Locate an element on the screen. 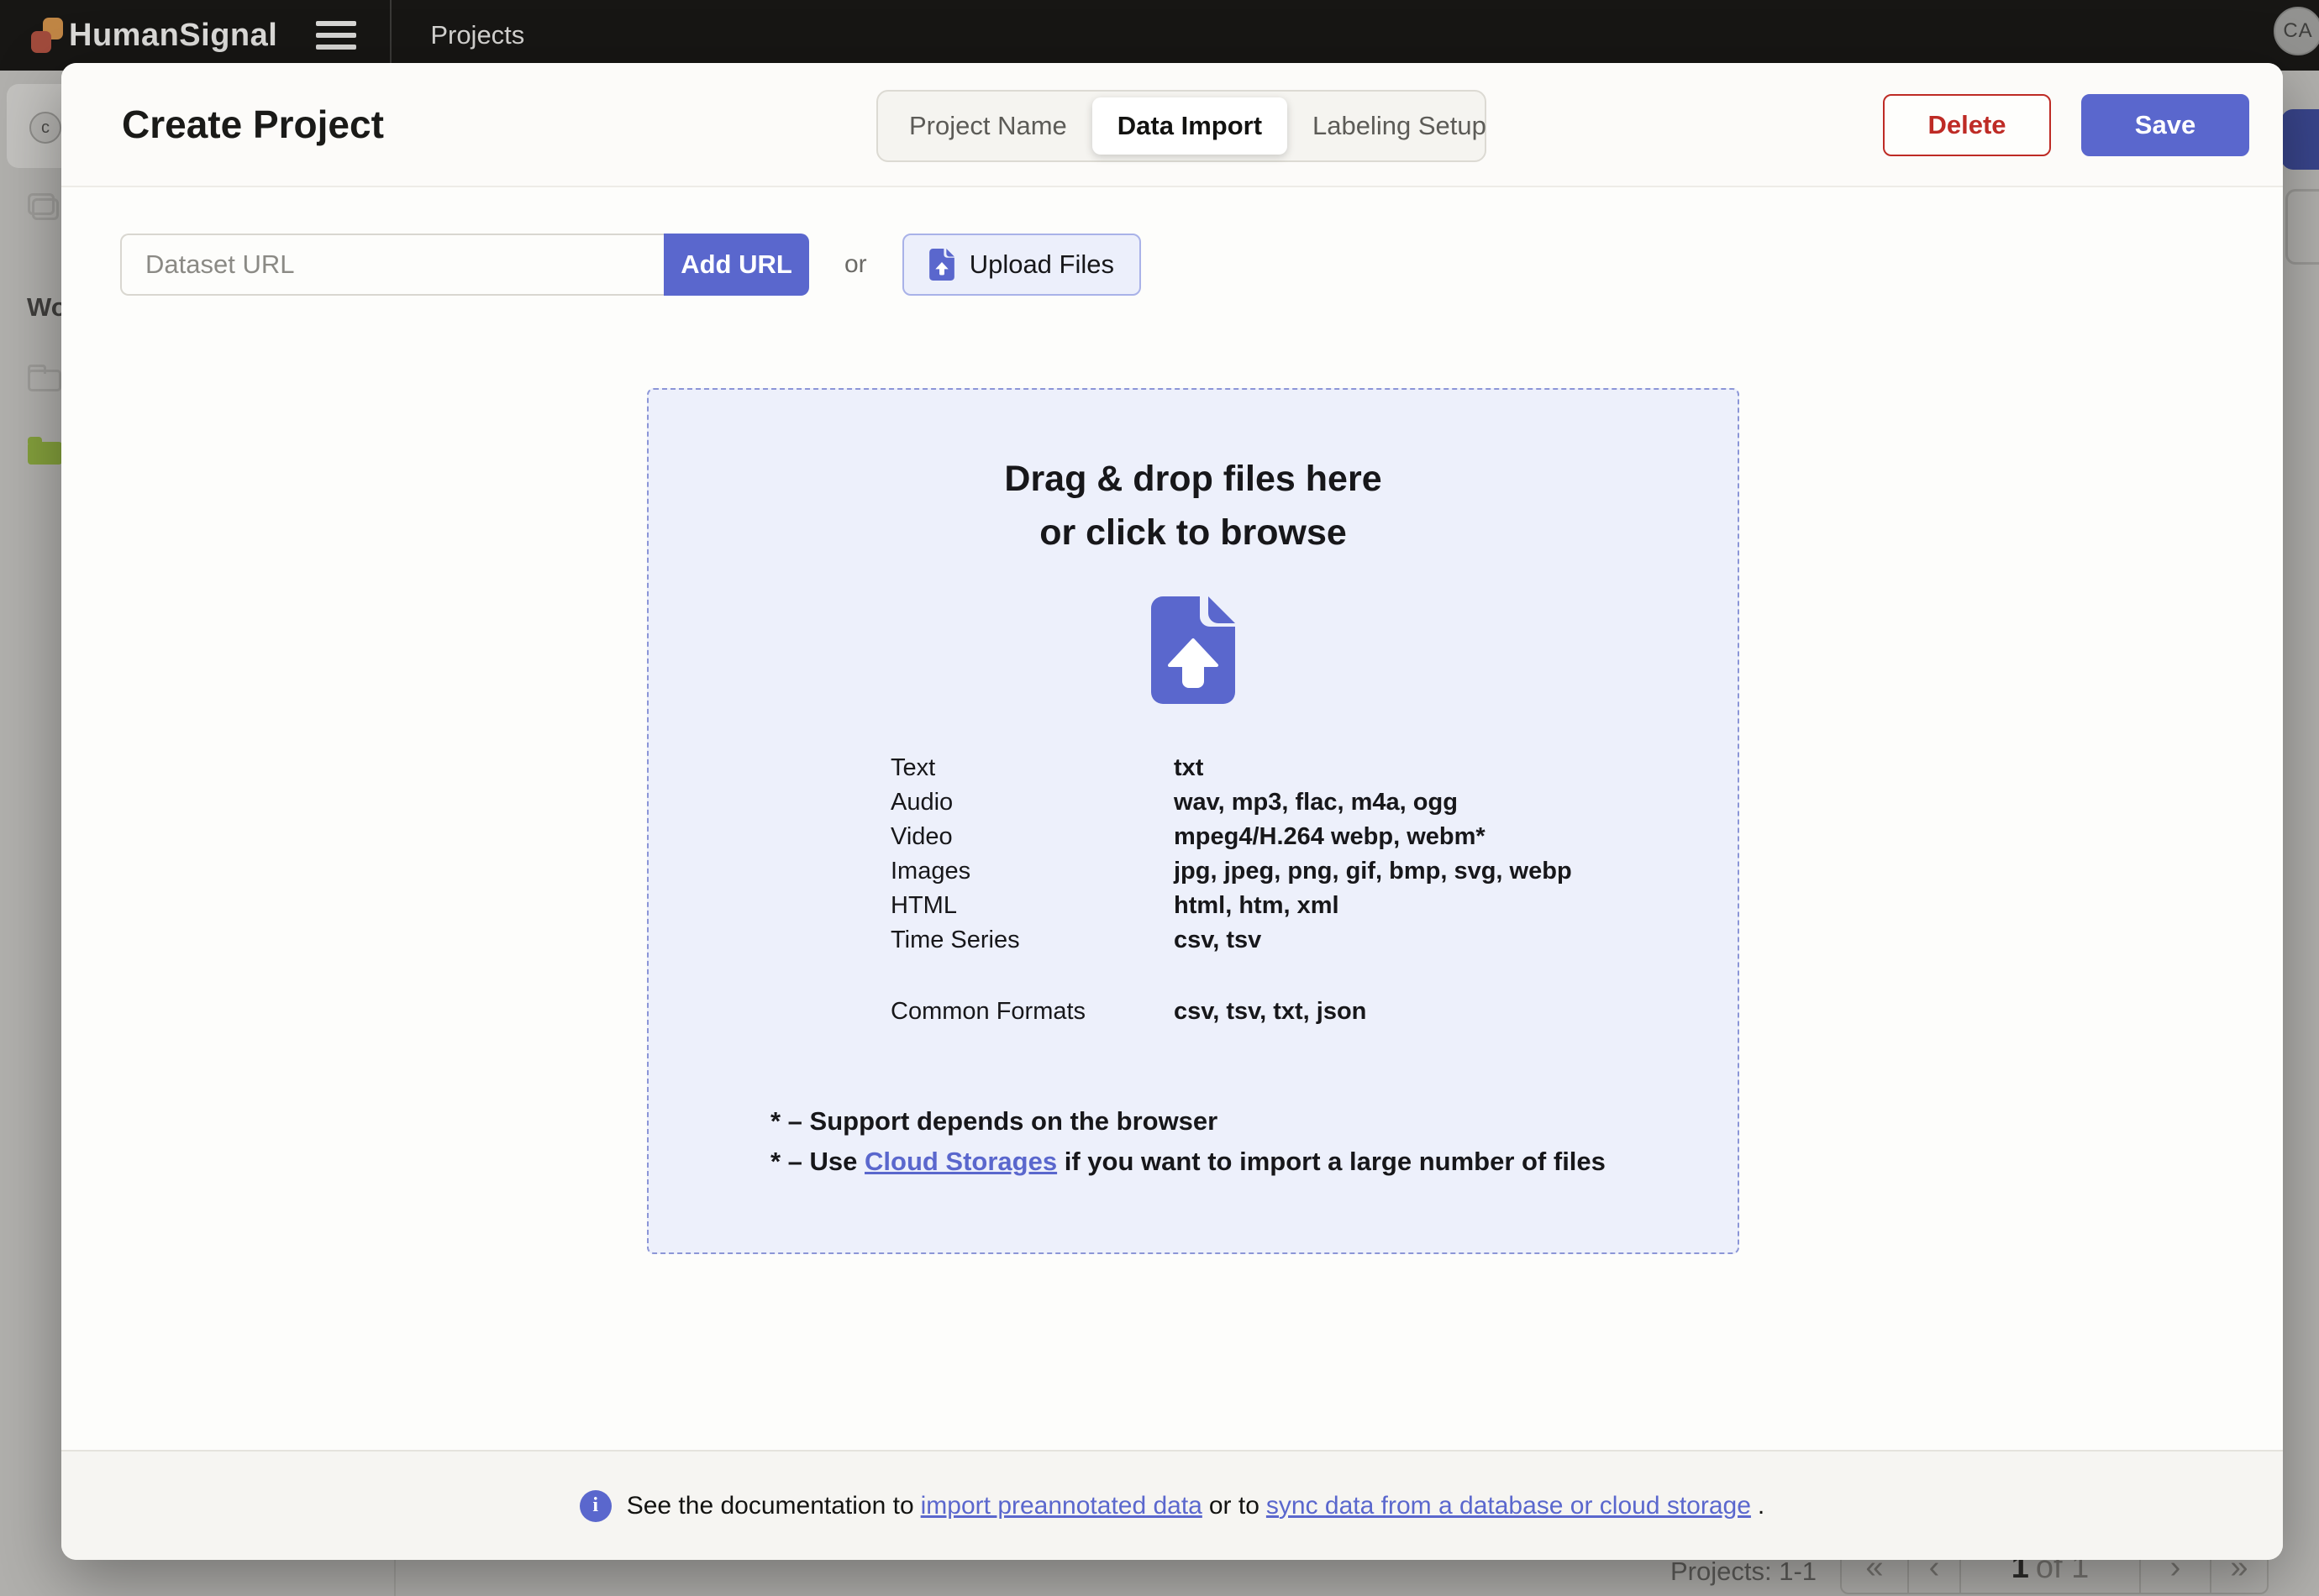 The image size is (2319, 1596). delete-button: Delete is located at coordinates (1967, 125).